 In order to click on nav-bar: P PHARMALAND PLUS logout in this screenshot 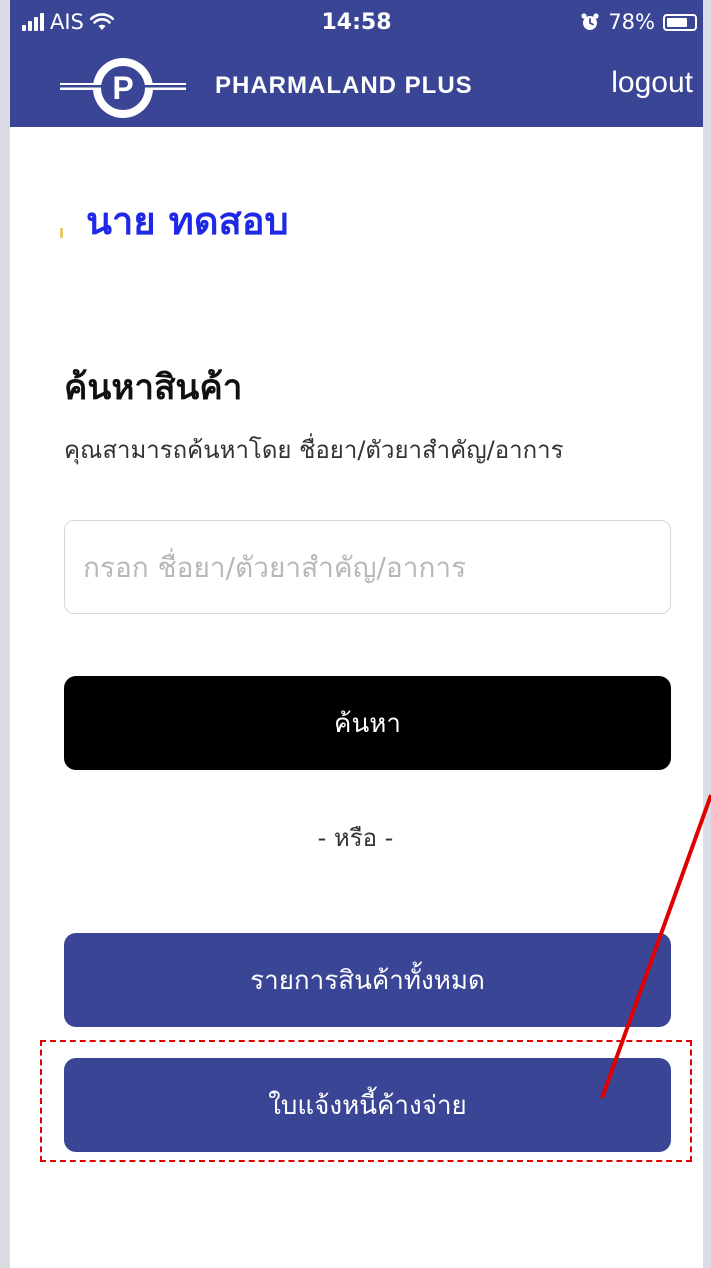, I will do `click(356, 87)`.